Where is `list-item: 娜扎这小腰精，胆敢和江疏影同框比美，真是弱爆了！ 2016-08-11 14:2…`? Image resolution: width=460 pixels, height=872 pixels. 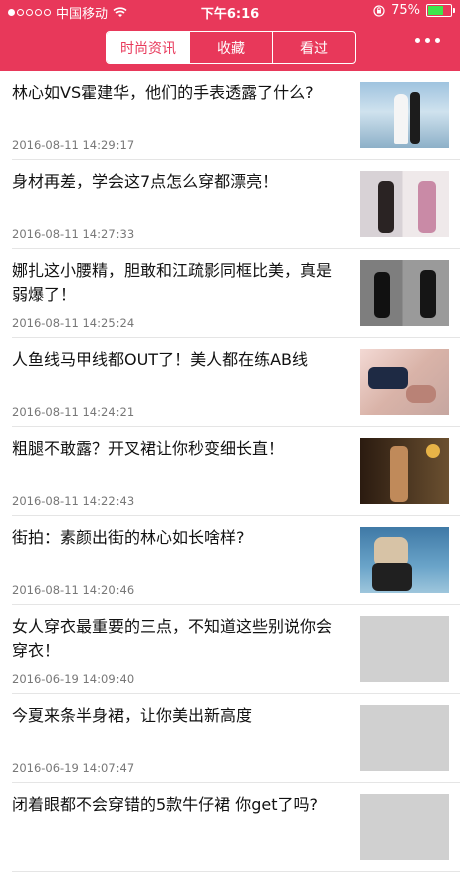
list-item: 娜扎这小腰精，胆敢和江疏影同框比美，真是弱爆了！ 2016-08-11 14:2… is located at coordinates (236, 293).